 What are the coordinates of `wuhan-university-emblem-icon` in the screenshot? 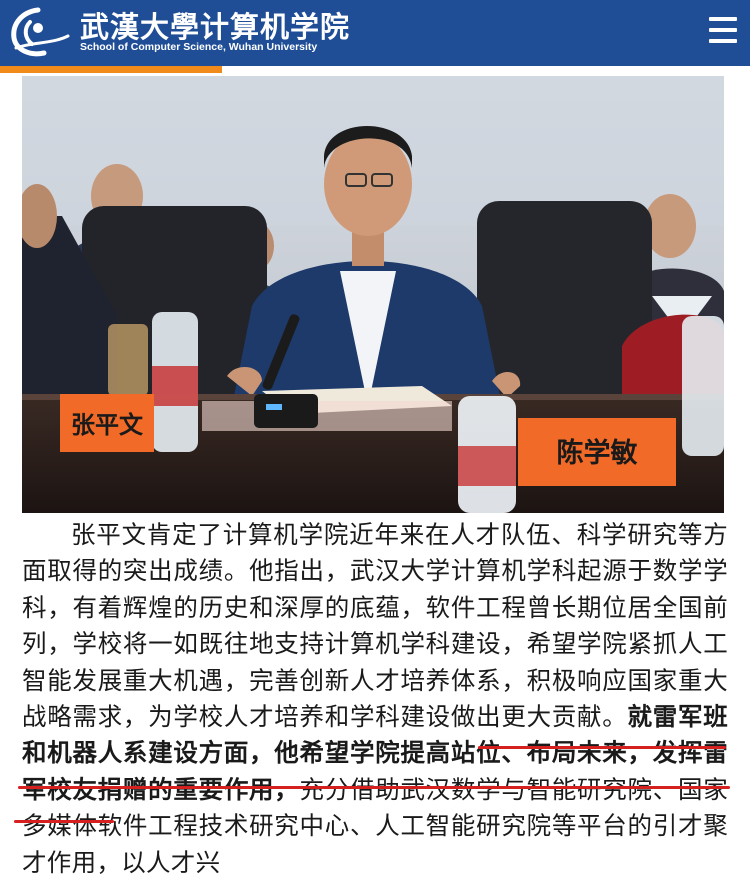 It's located at (39, 32).